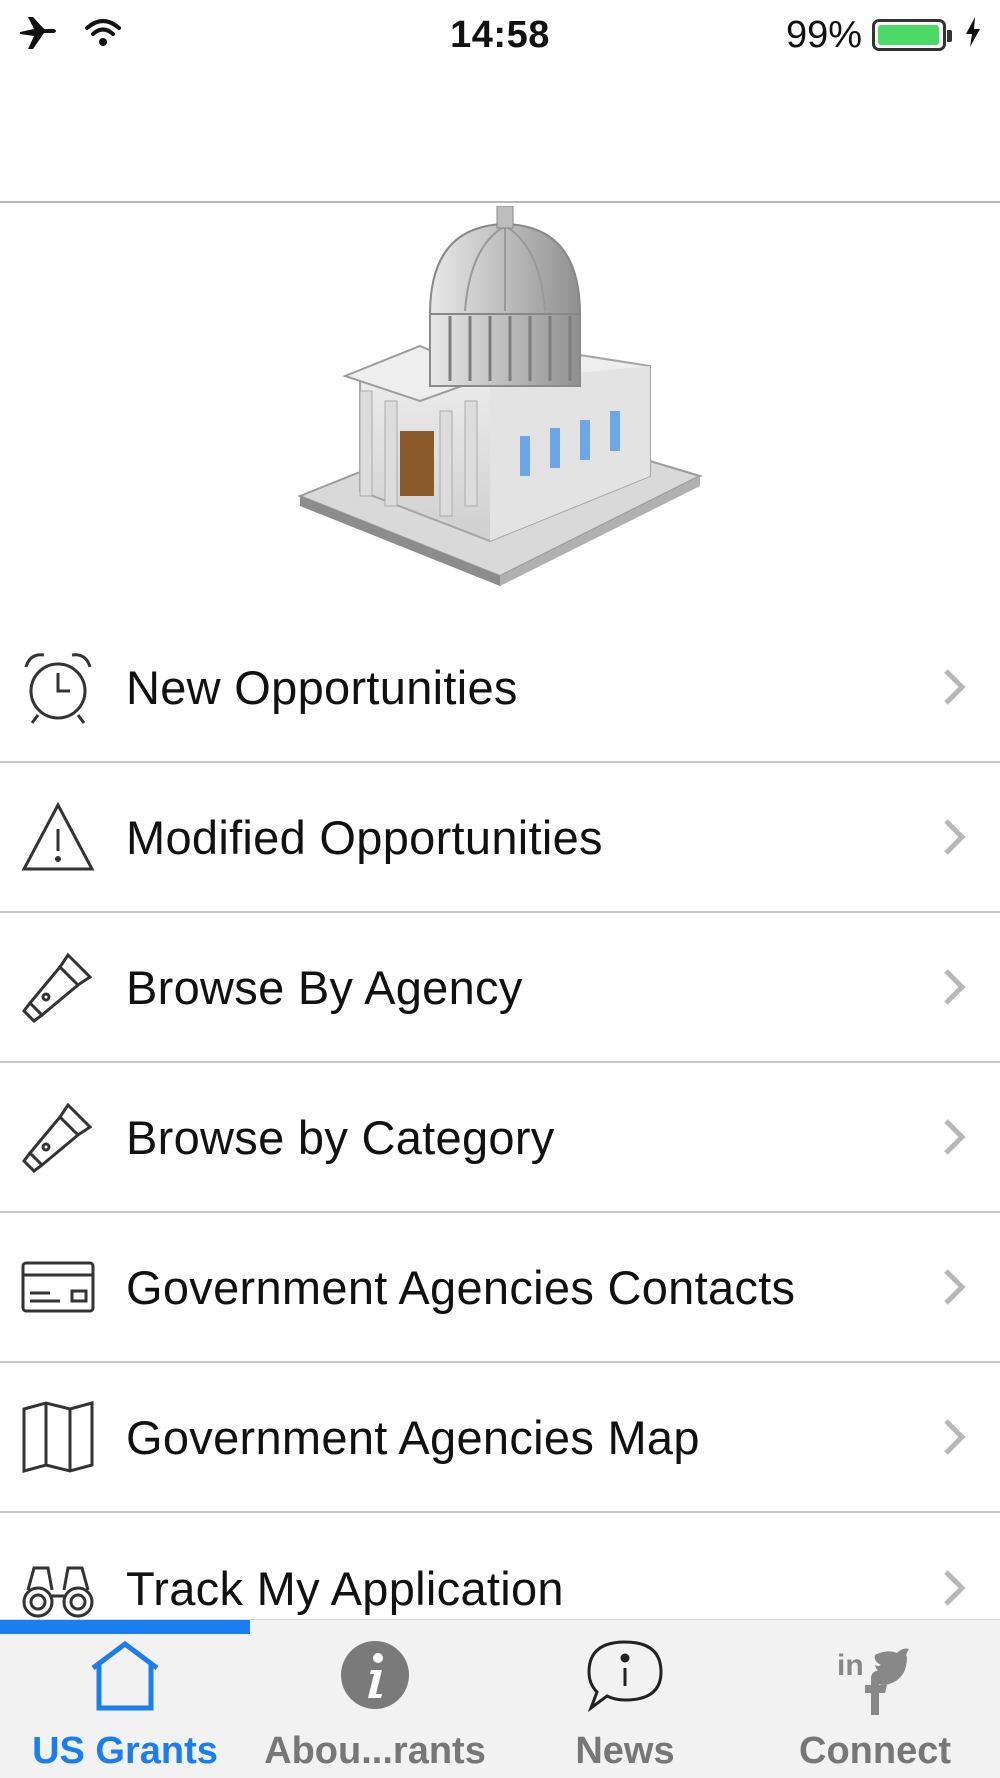 The height and width of the screenshot is (1778, 1000). I want to click on menu-item-browse-by-agency: Browse By Agency, so click(500, 988).